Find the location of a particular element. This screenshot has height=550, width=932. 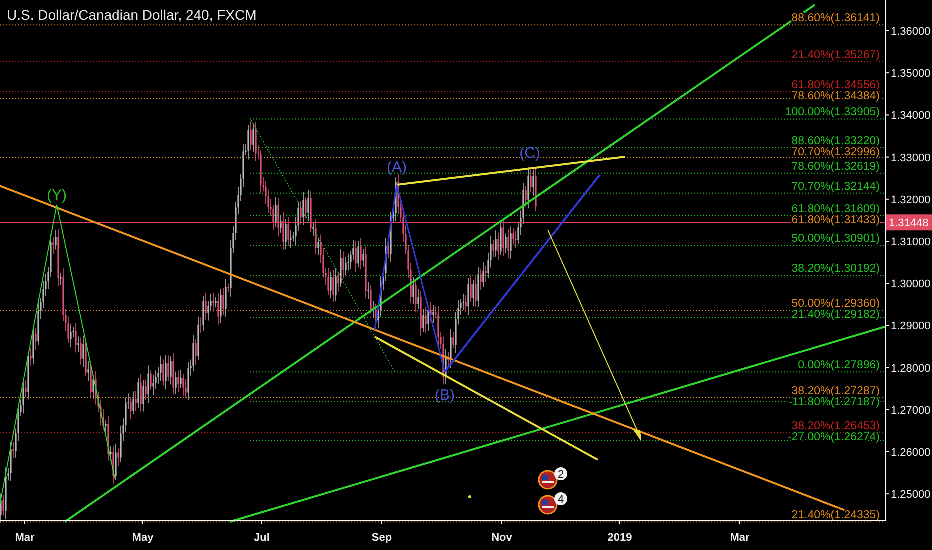

time-axis-label: Jul is located at coordinates (262, 538).